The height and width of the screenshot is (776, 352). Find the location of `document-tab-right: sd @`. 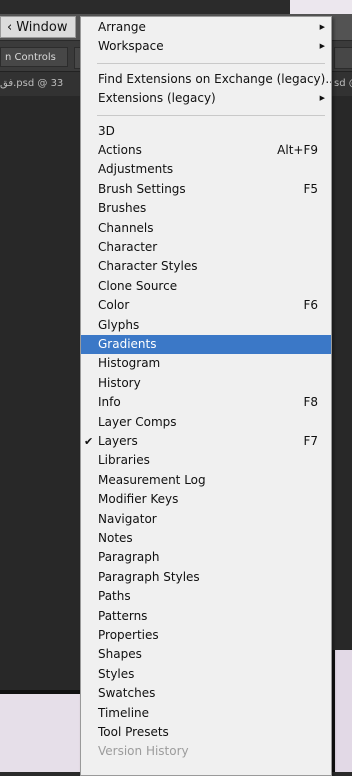

document-tab-right: sd @ is located at coordinates (343, 84).